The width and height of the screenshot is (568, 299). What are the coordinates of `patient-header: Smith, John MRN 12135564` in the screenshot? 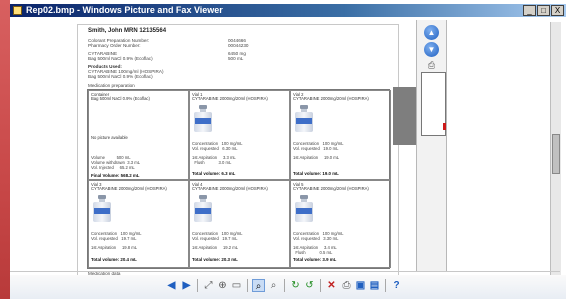 It's located at (127, 31).